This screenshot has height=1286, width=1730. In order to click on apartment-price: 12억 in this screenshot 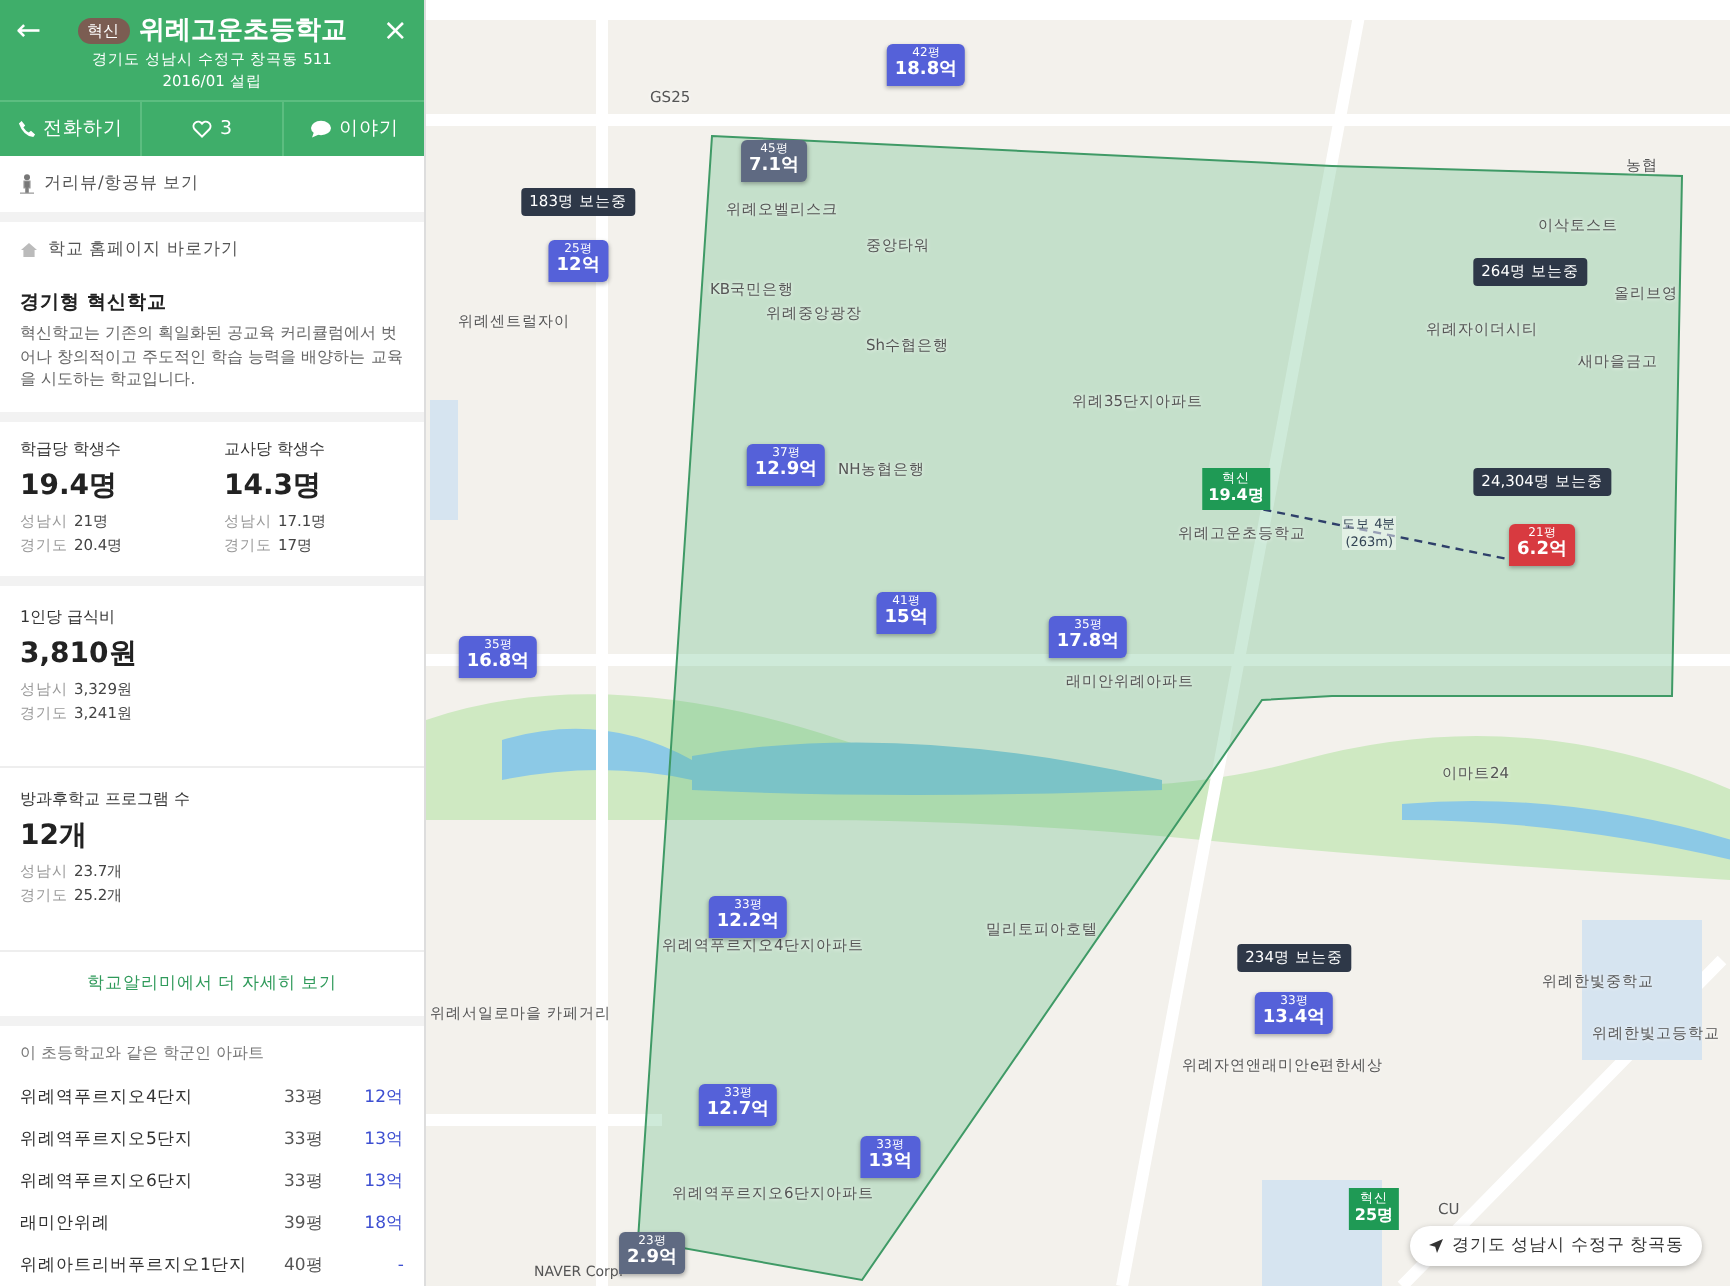, I will do `click(383, 1097)`.